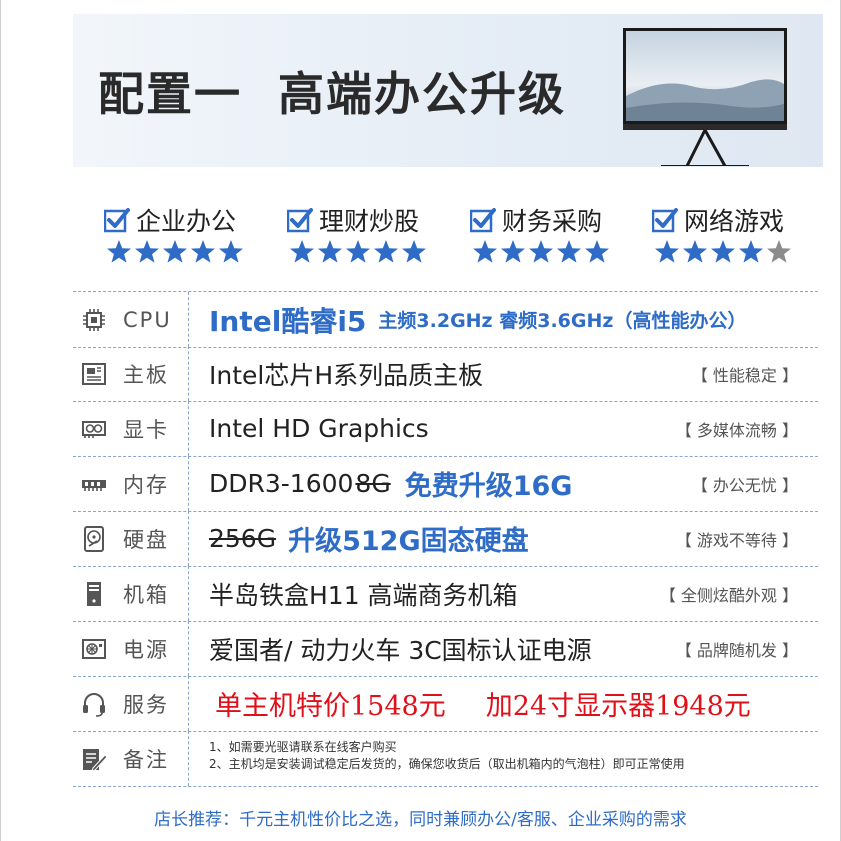 This screenshot has width=841, height=841. I want to click on spec-label: 备注, so click(146, 759).